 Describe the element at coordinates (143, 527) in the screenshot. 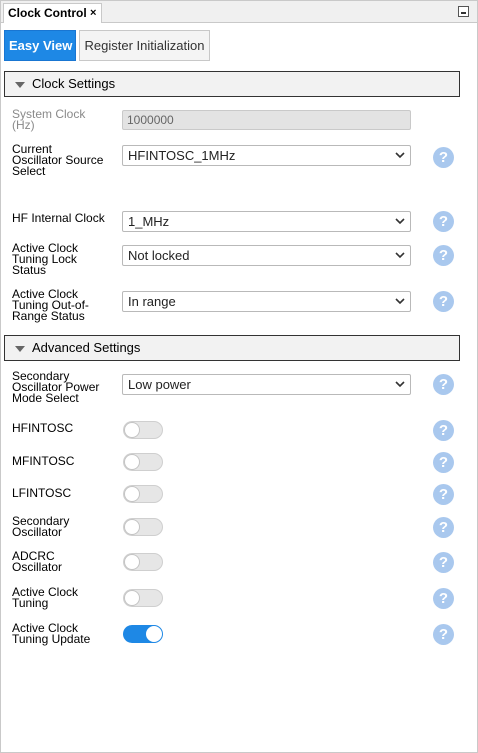

I see `secondary-oscillator-toggle` at that location.